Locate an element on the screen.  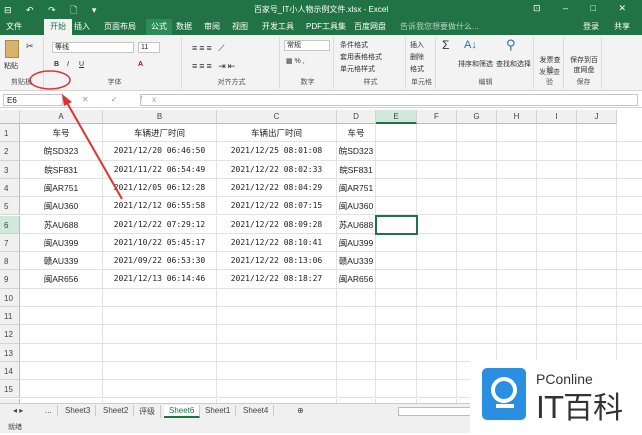
row-header: 7 is located at coordinates (10, 243).